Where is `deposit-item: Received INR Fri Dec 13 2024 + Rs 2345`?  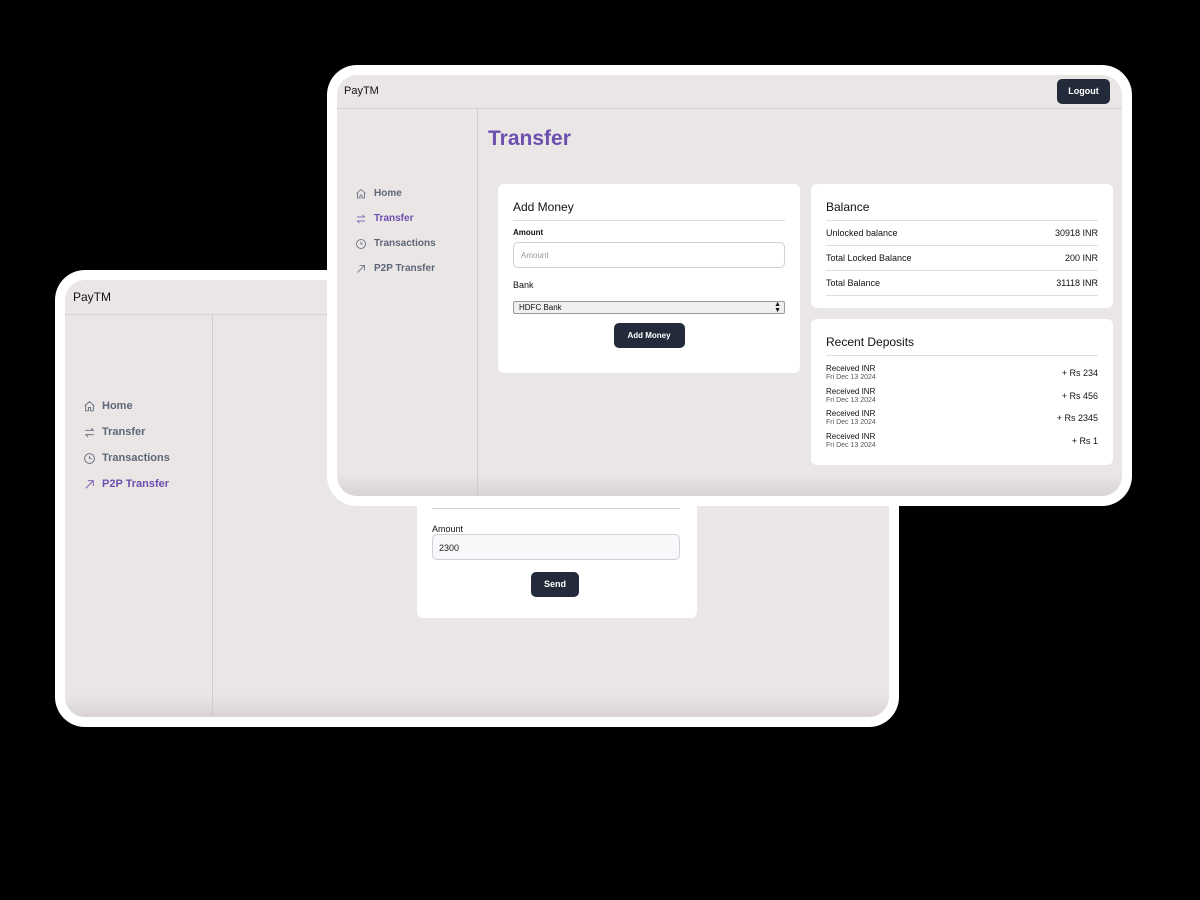 deposit-item: Received INR Fri Dec 13 2024 + Rs 2345 is located at coordinates (962, 418).